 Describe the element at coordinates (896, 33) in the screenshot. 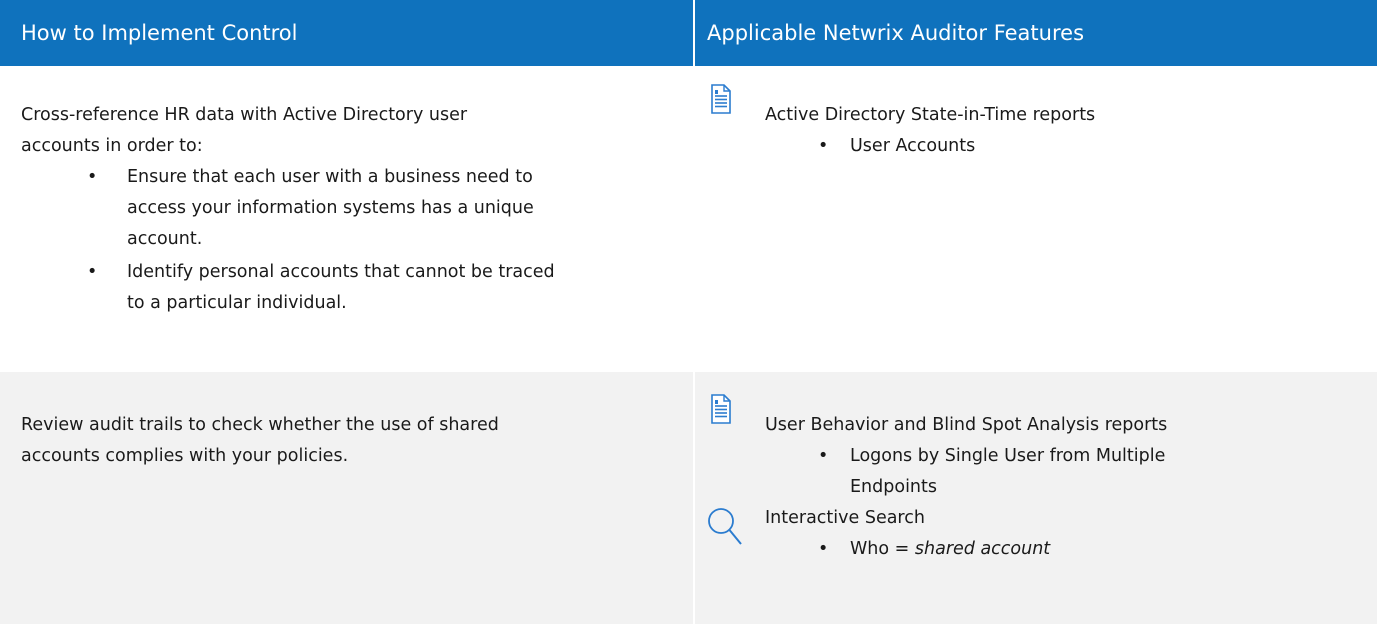

I see `header-applicable-features: Applicable Netwrix Auditor Features` at that location.